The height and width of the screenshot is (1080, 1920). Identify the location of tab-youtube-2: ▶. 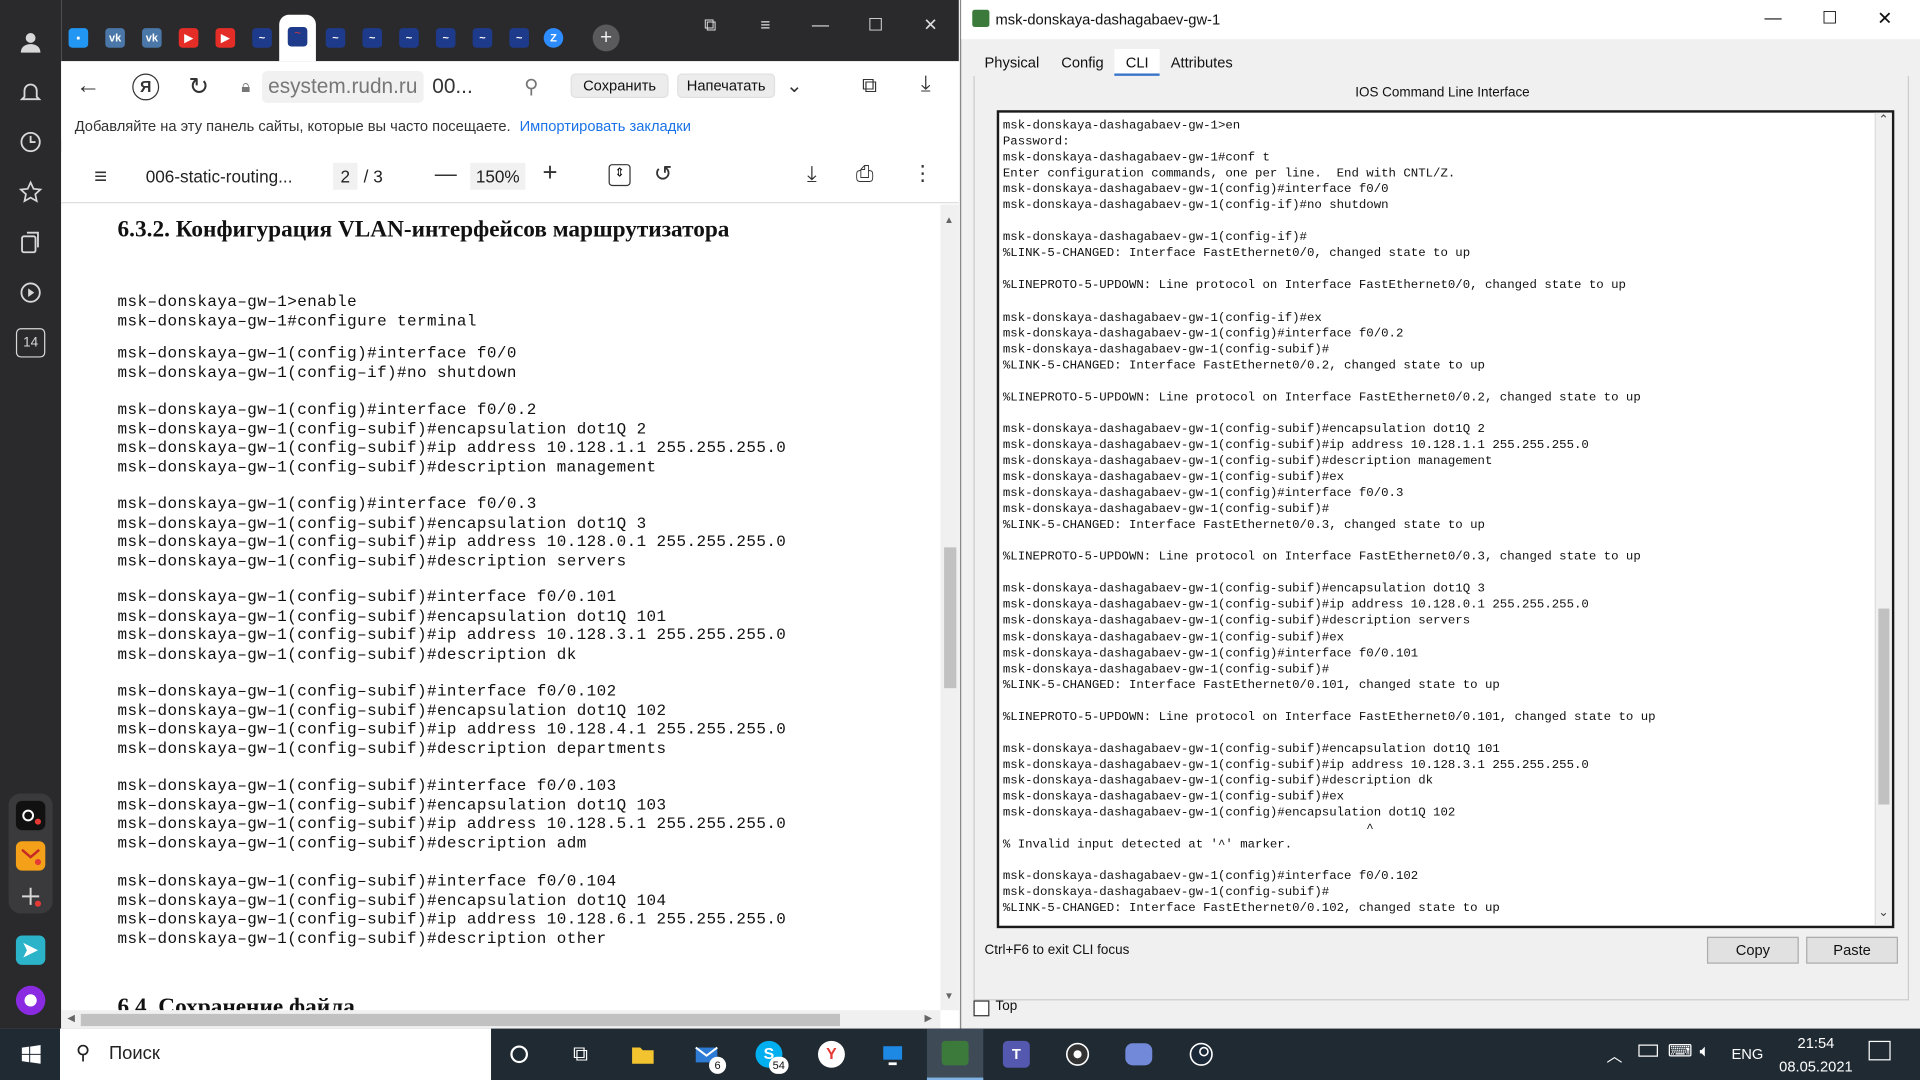
(225, 38).